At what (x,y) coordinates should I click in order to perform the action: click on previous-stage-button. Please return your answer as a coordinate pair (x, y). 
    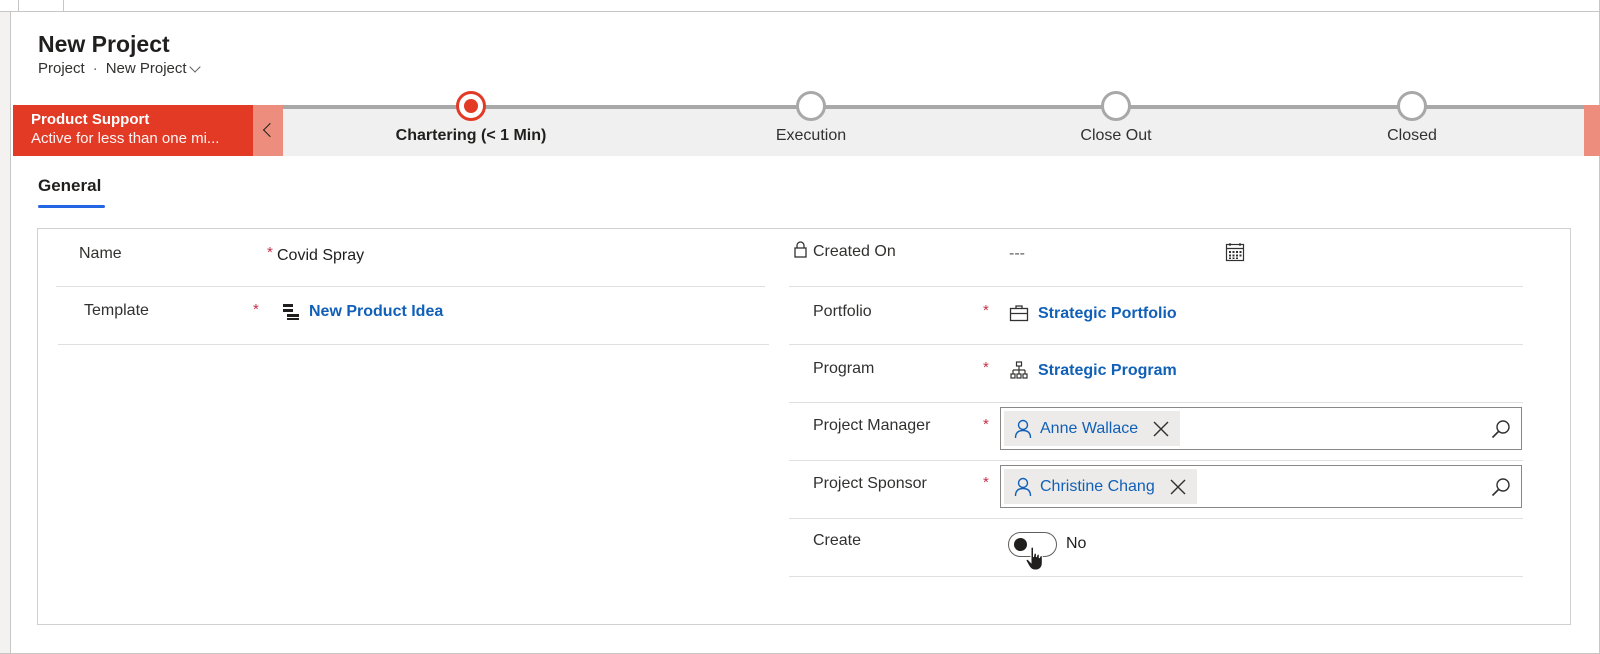
    Looking at the image, I should click on (268, 130).